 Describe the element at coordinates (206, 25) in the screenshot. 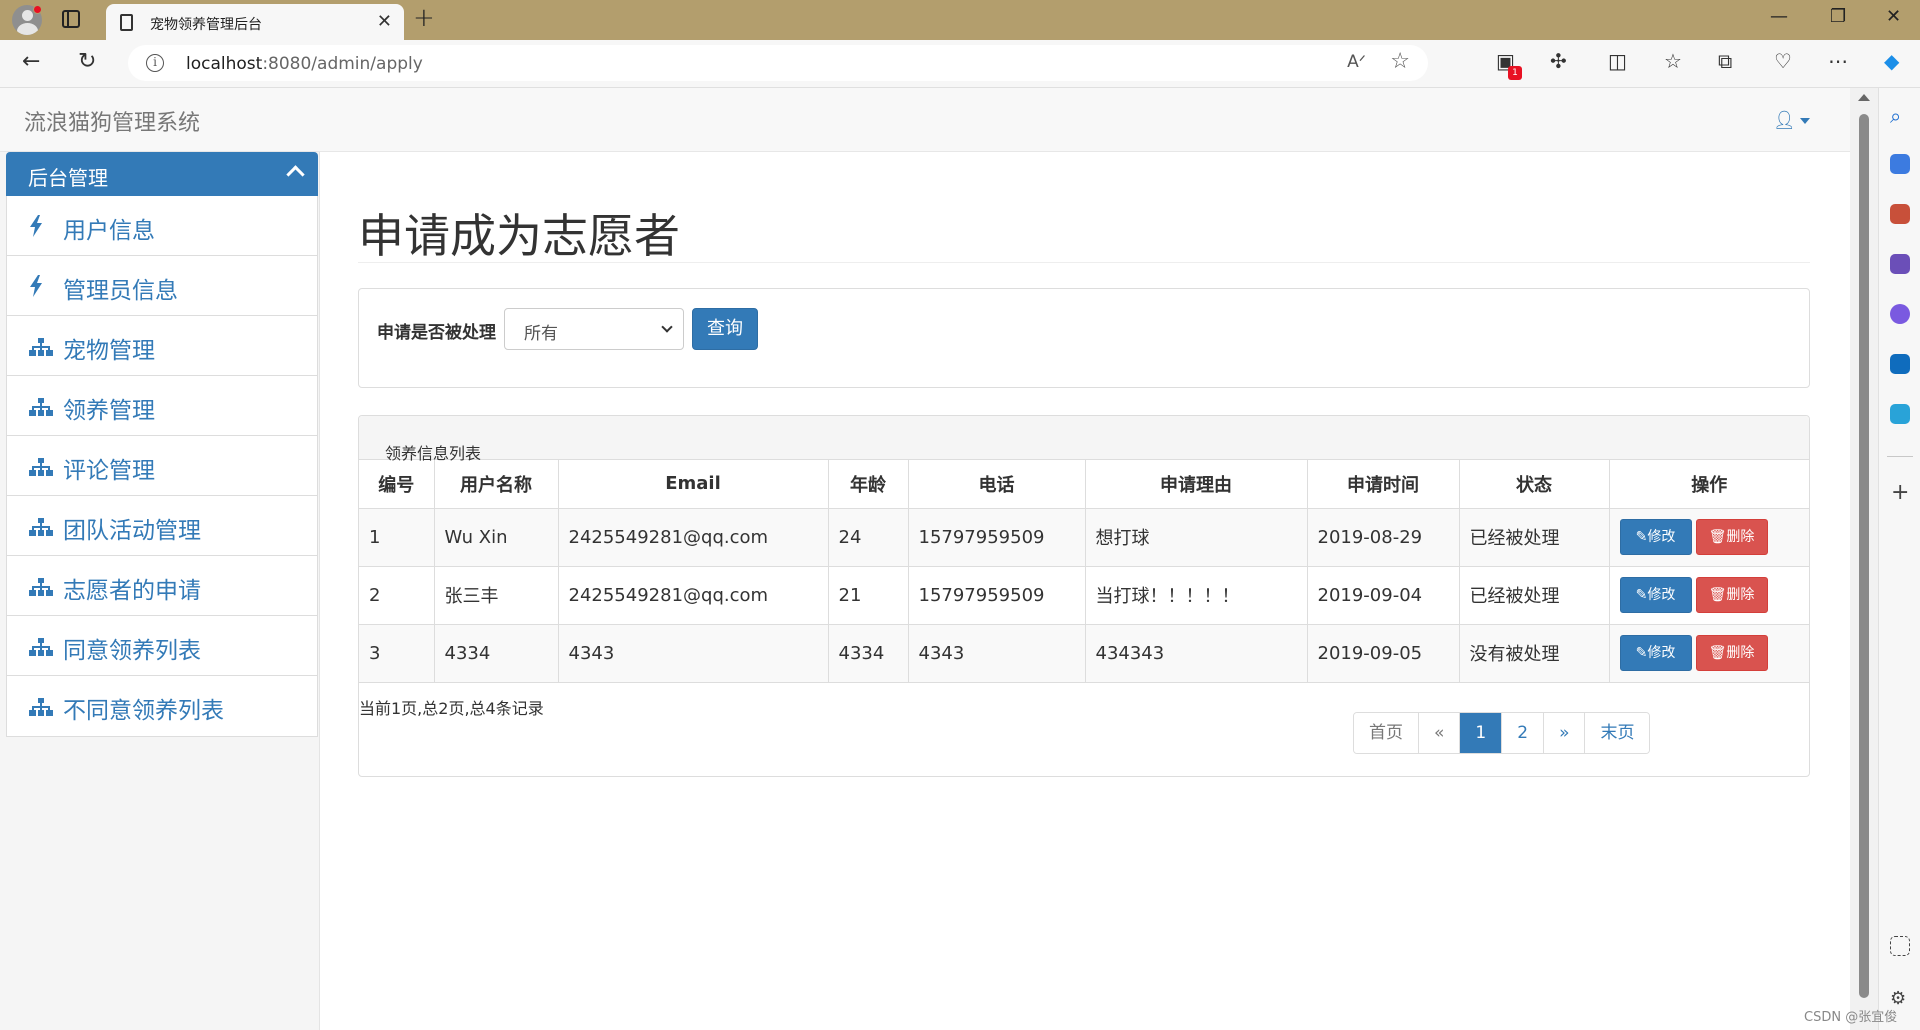

I see `tab-title: 宠物领养管理后台` at that location.